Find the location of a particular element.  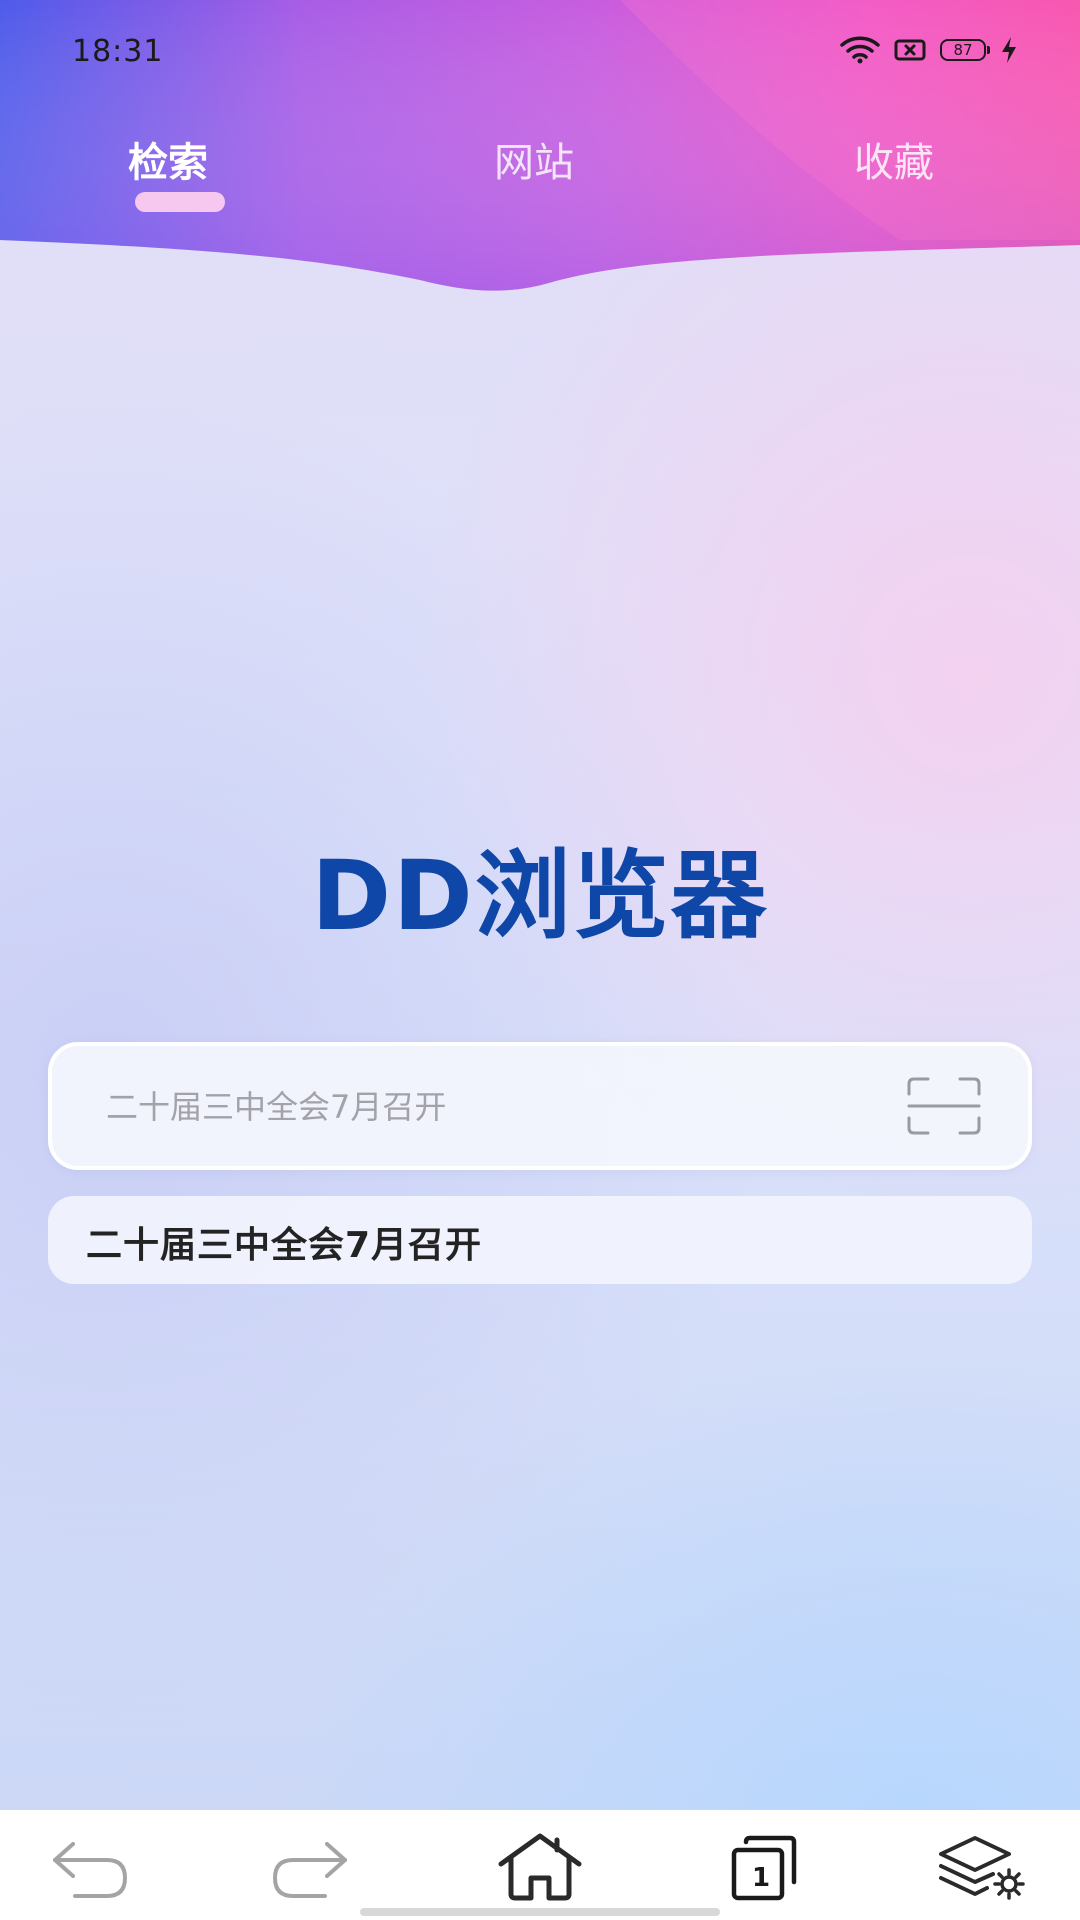

battery-level: 87 is located at coordinates (963, 49).